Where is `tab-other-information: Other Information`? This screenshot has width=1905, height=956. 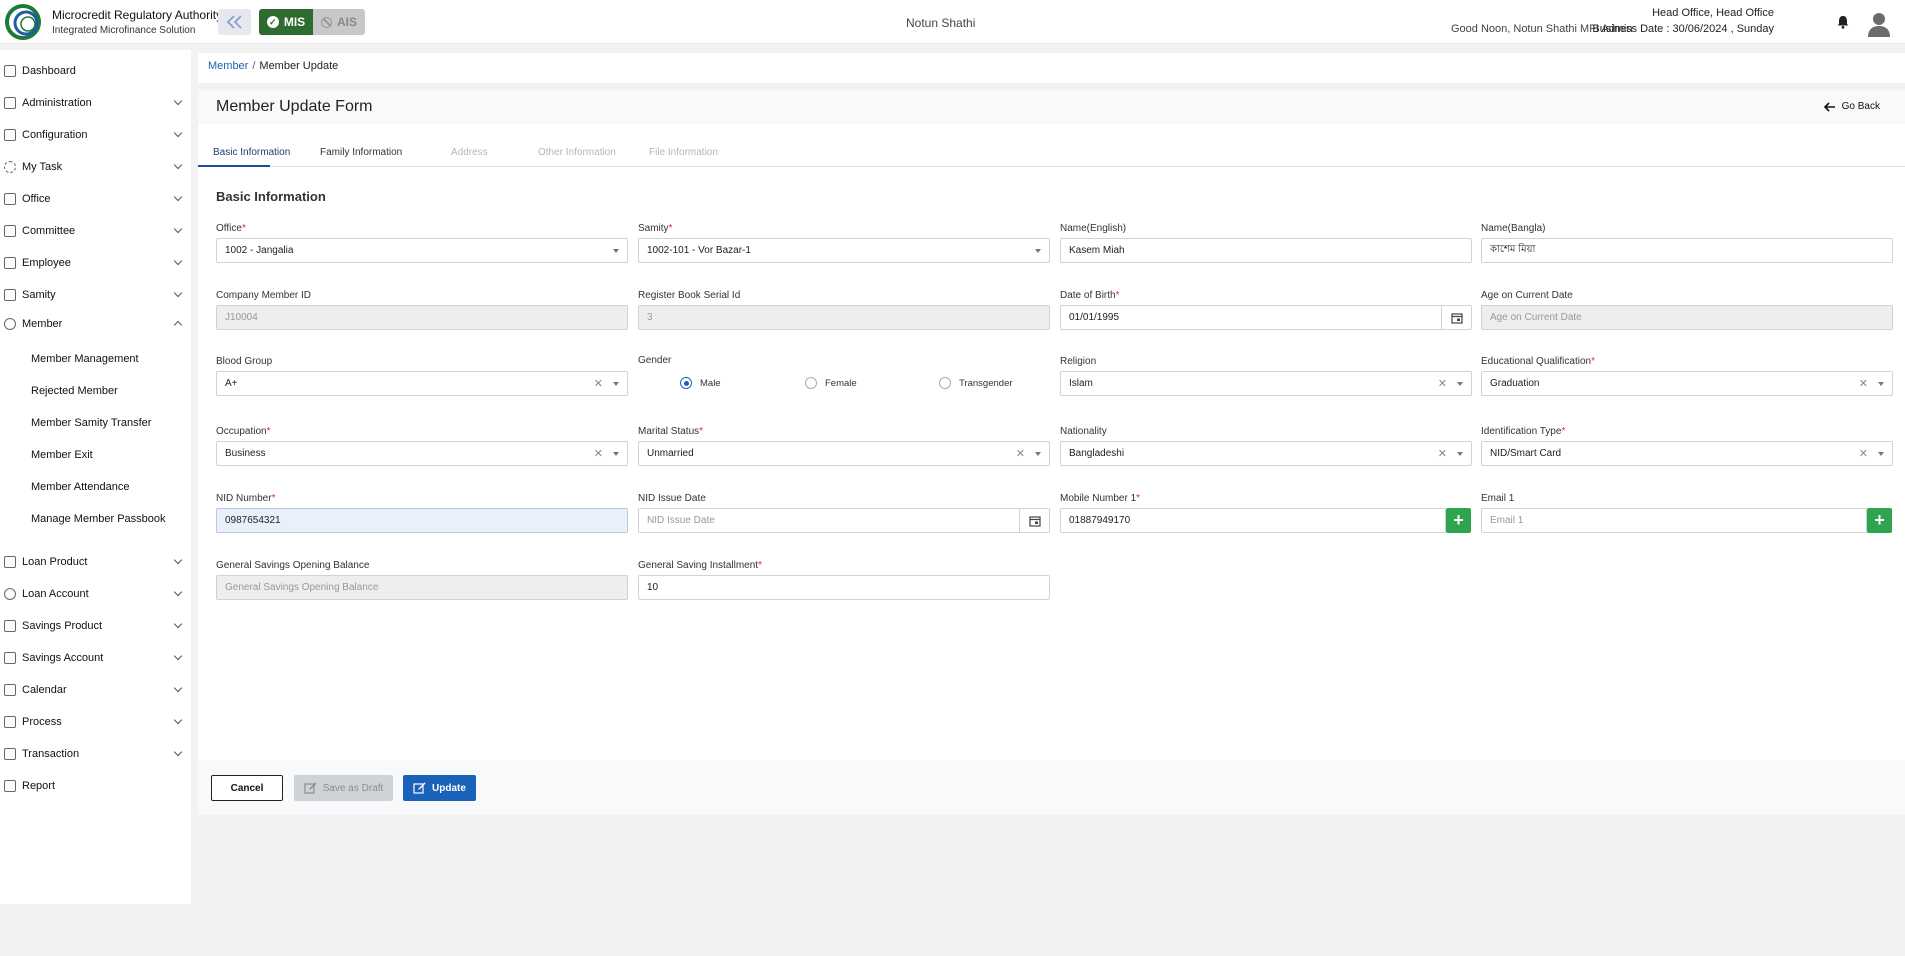
tab-other-information: Other Information is located at coordinates (577, 152).